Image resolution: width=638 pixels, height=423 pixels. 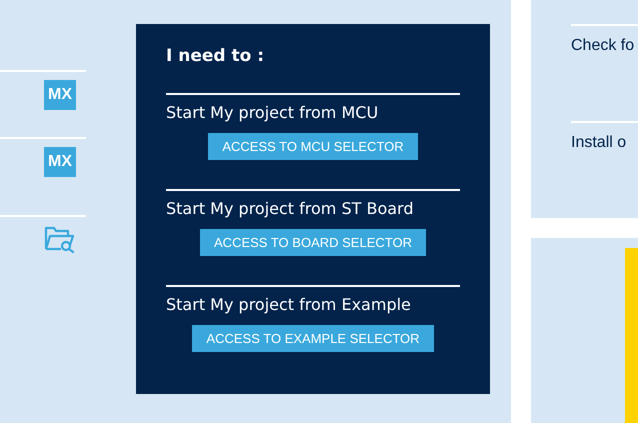 I want to click on option-label: Start My project from Example, so click(x=289, y=305).